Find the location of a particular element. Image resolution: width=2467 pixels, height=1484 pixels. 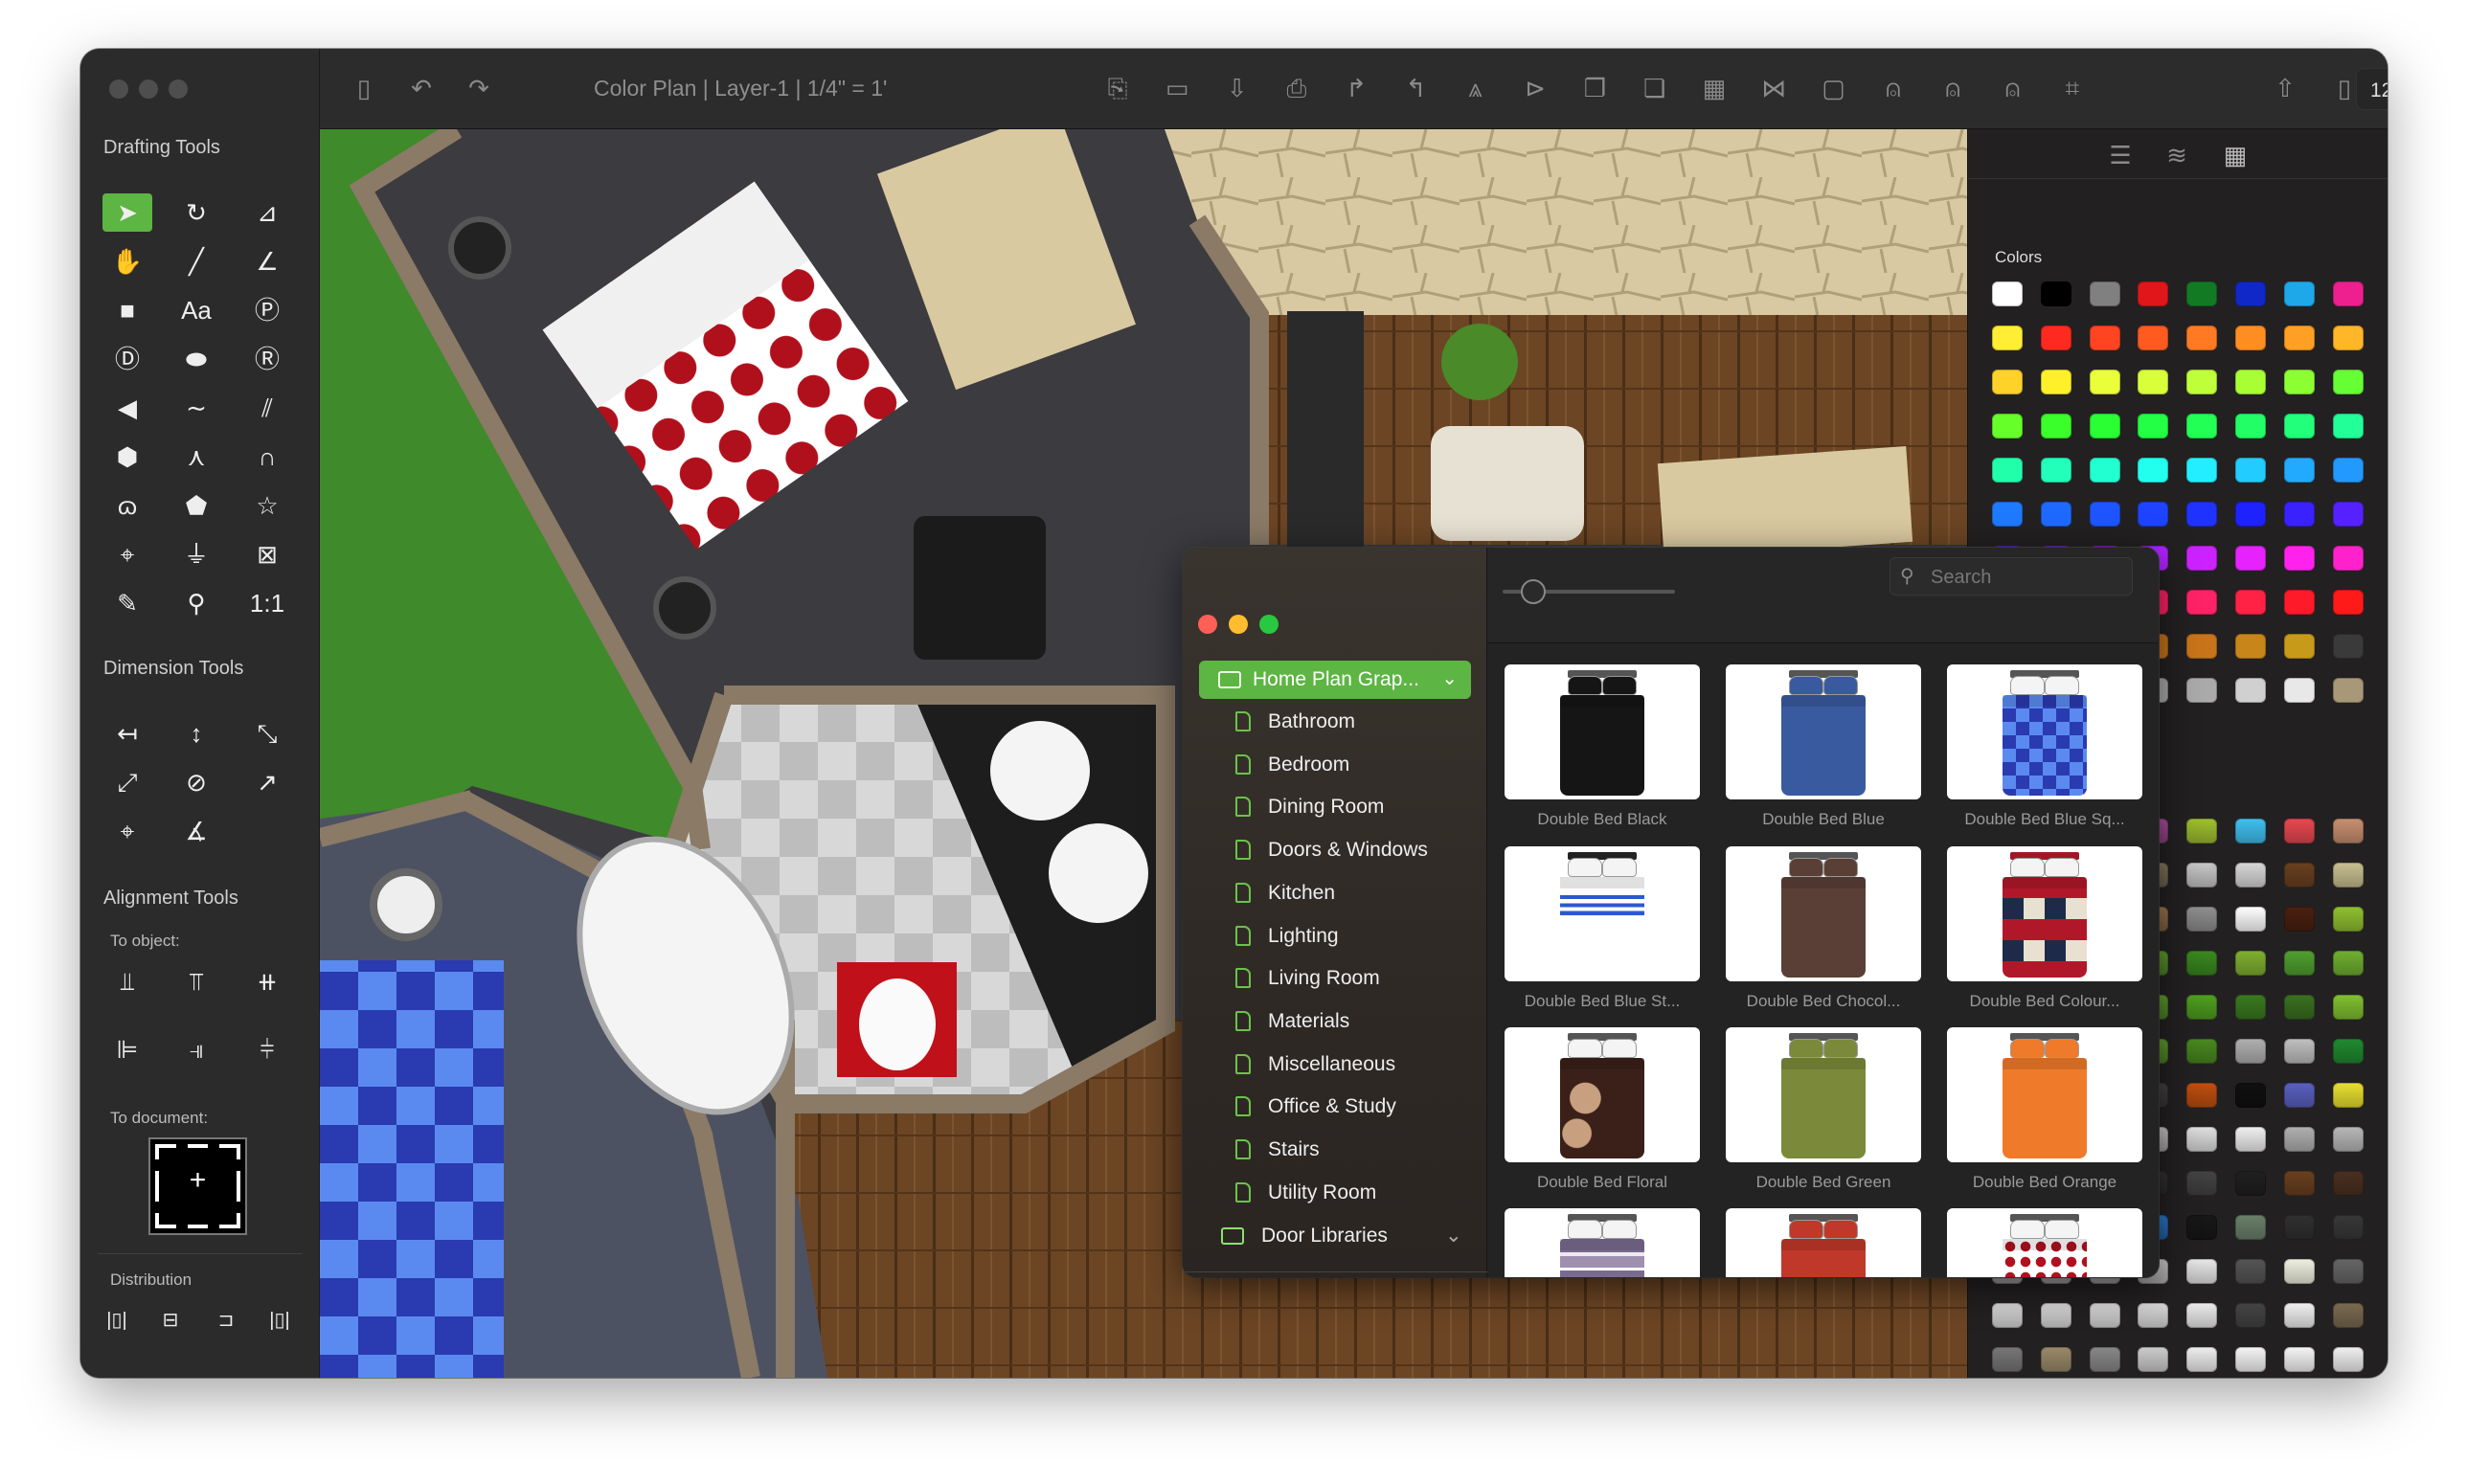

align-top-left-cell is located at coordinates (165, 1151).